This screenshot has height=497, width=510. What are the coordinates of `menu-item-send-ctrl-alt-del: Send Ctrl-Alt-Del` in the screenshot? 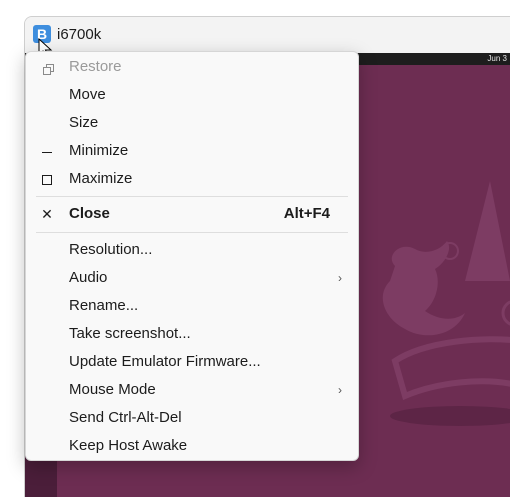 It's located at (192, 418).